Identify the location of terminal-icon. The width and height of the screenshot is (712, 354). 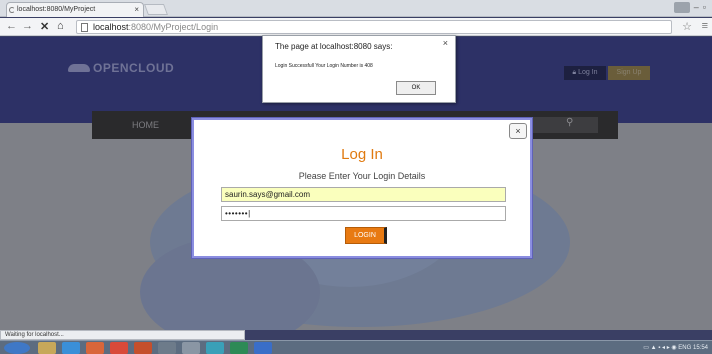
(239, 348).